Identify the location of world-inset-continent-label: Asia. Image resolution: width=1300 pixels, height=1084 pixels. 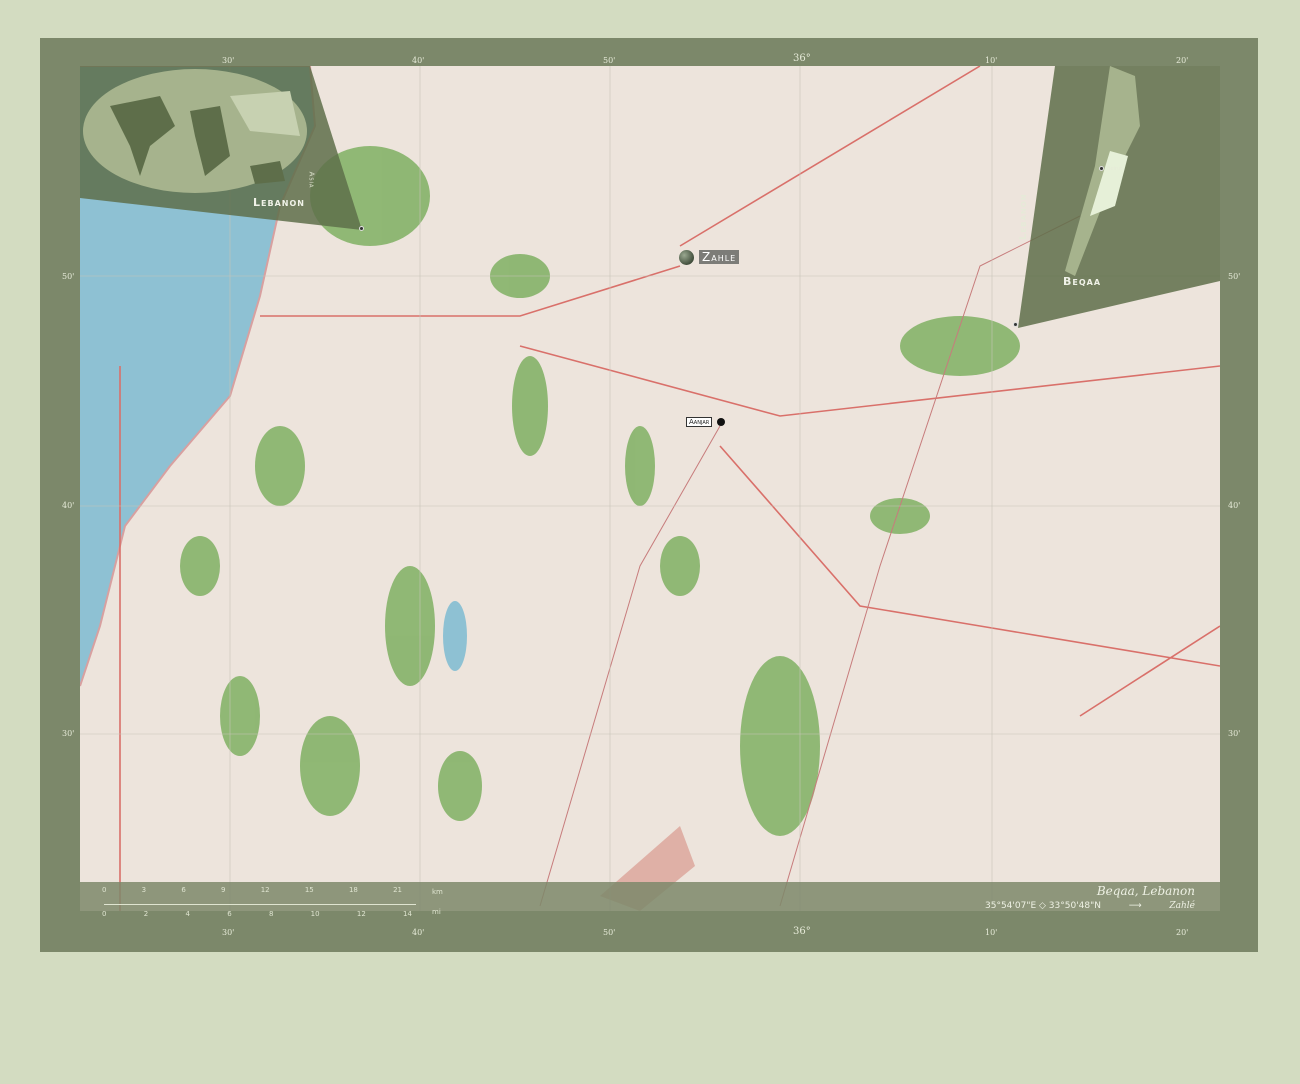
(311, 180).